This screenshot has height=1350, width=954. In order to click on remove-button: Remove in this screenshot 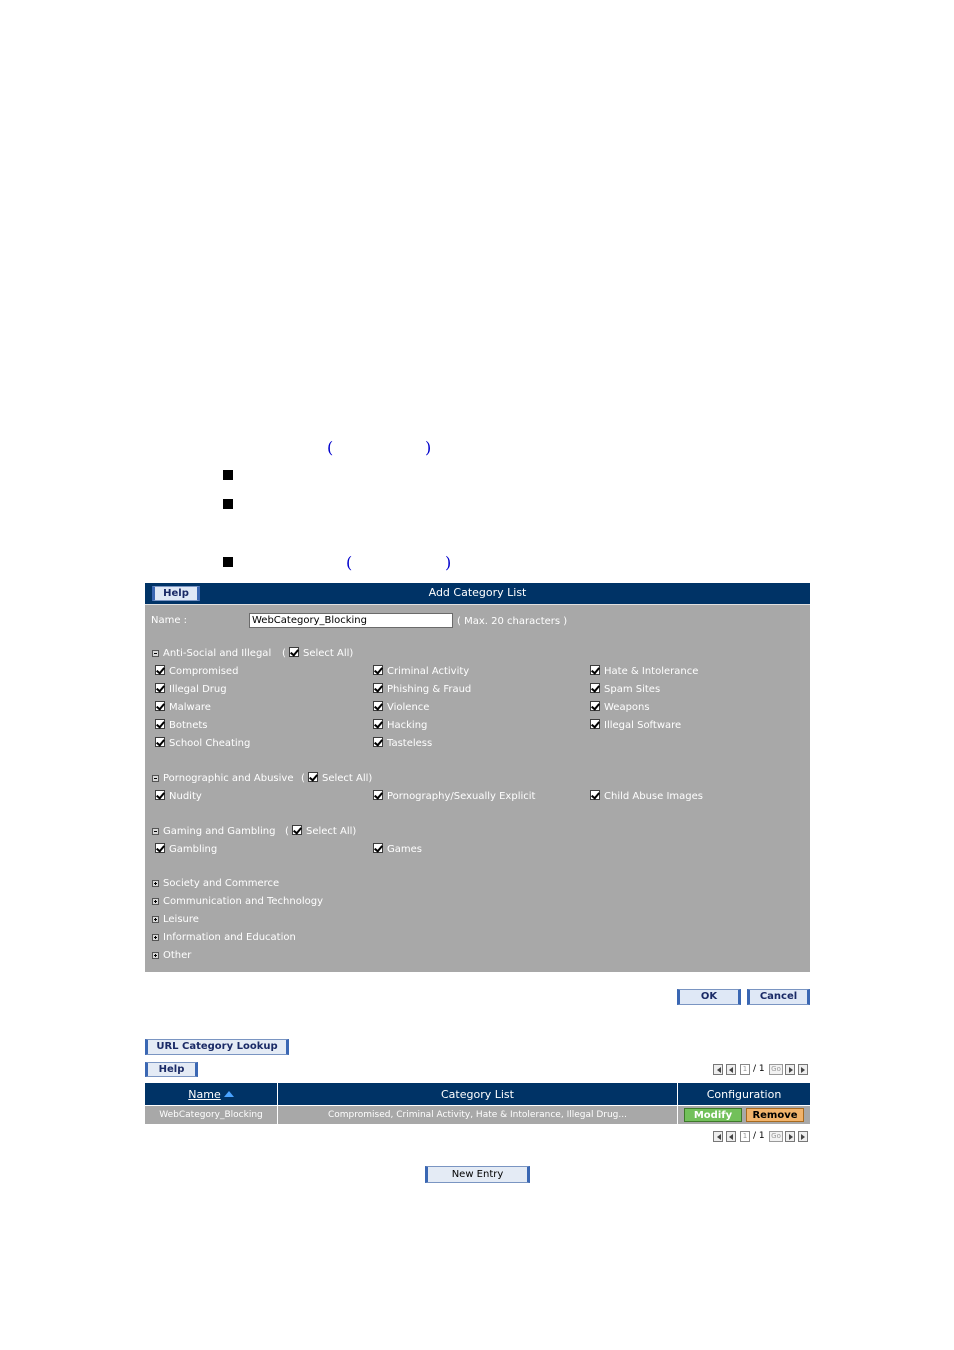, I will do `click(775, 1115)`.